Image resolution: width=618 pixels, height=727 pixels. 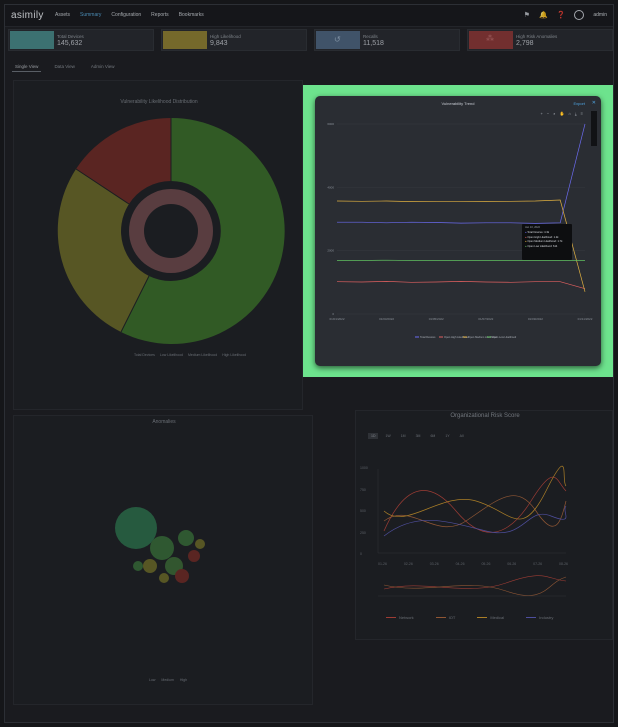 What do you see at coordinates (400, 617) in the screenshot?
I see `legend-item: Network` at bounding box center [400, 617].